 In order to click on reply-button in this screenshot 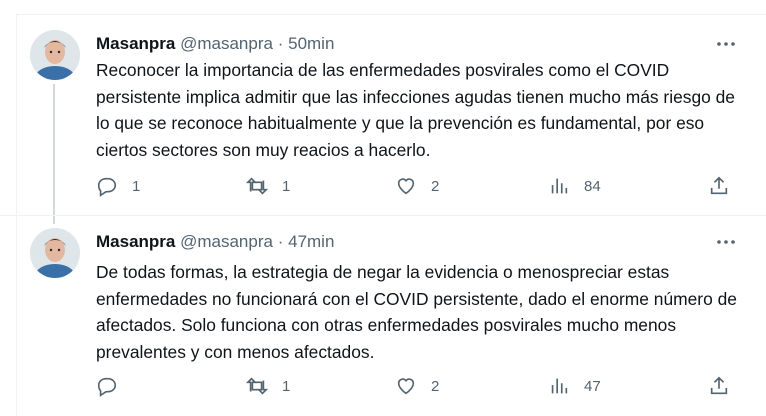, I will do `click(114, 386)`.